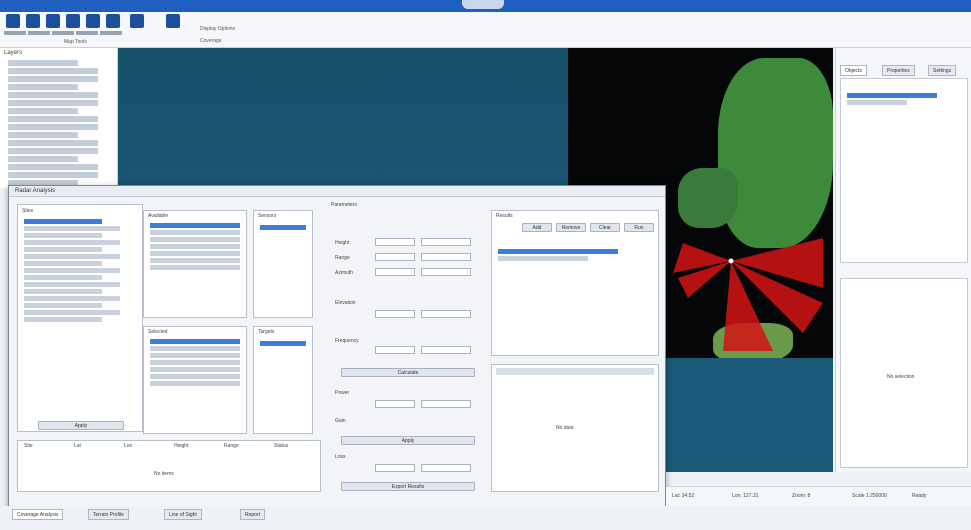  I want to click on apply-params-button: Apply, so click(408, 440).